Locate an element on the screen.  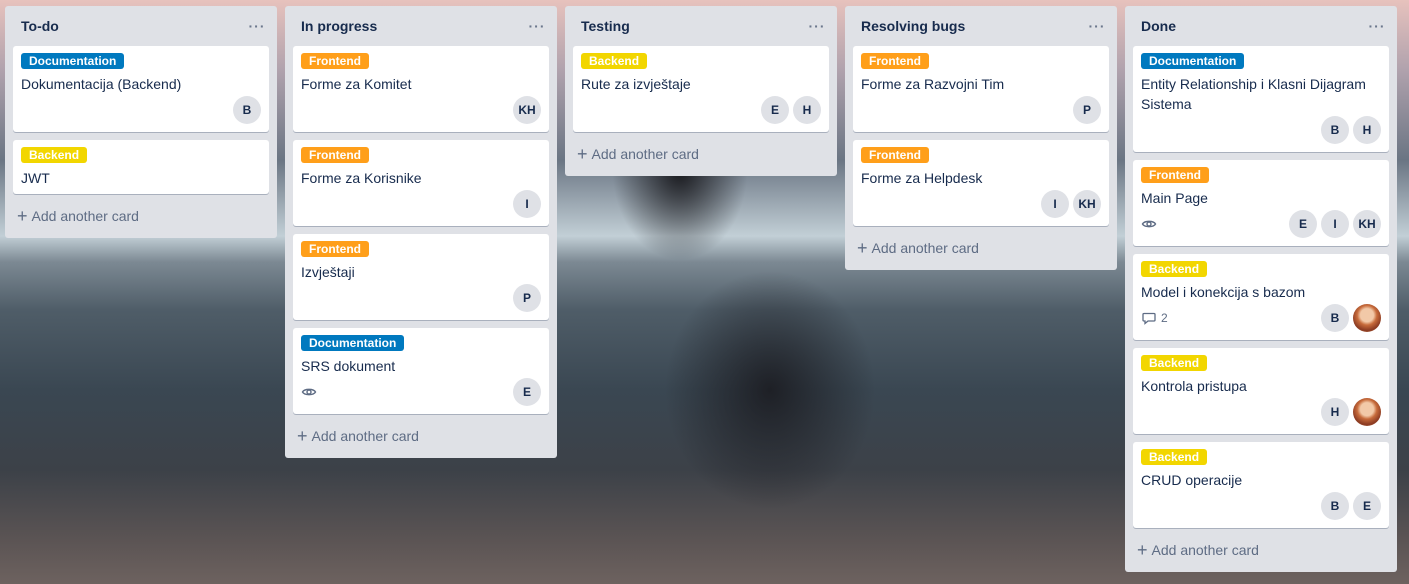
card: Documentation SRS dokument E is located at coordinates (421, 371).